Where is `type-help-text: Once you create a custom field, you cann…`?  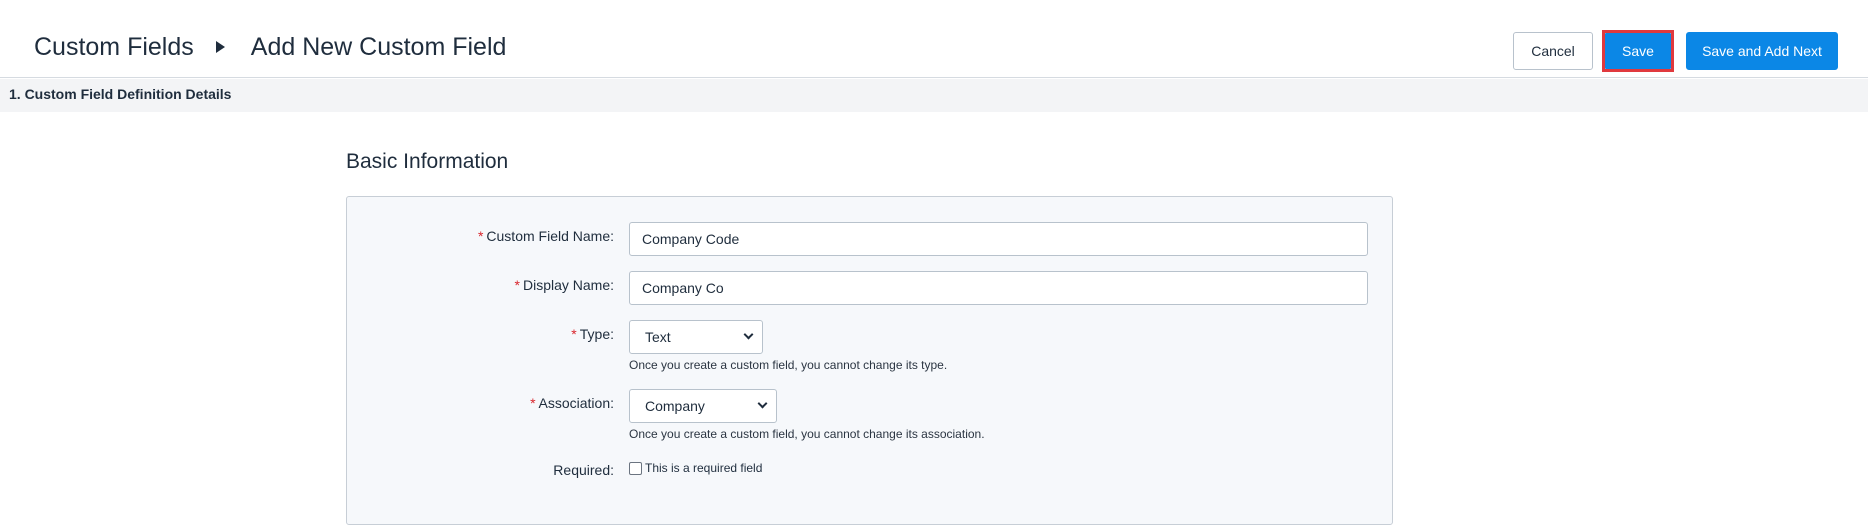 type-help-text: Once you create a custom field, you cann… is located at coordinates (788, 365).